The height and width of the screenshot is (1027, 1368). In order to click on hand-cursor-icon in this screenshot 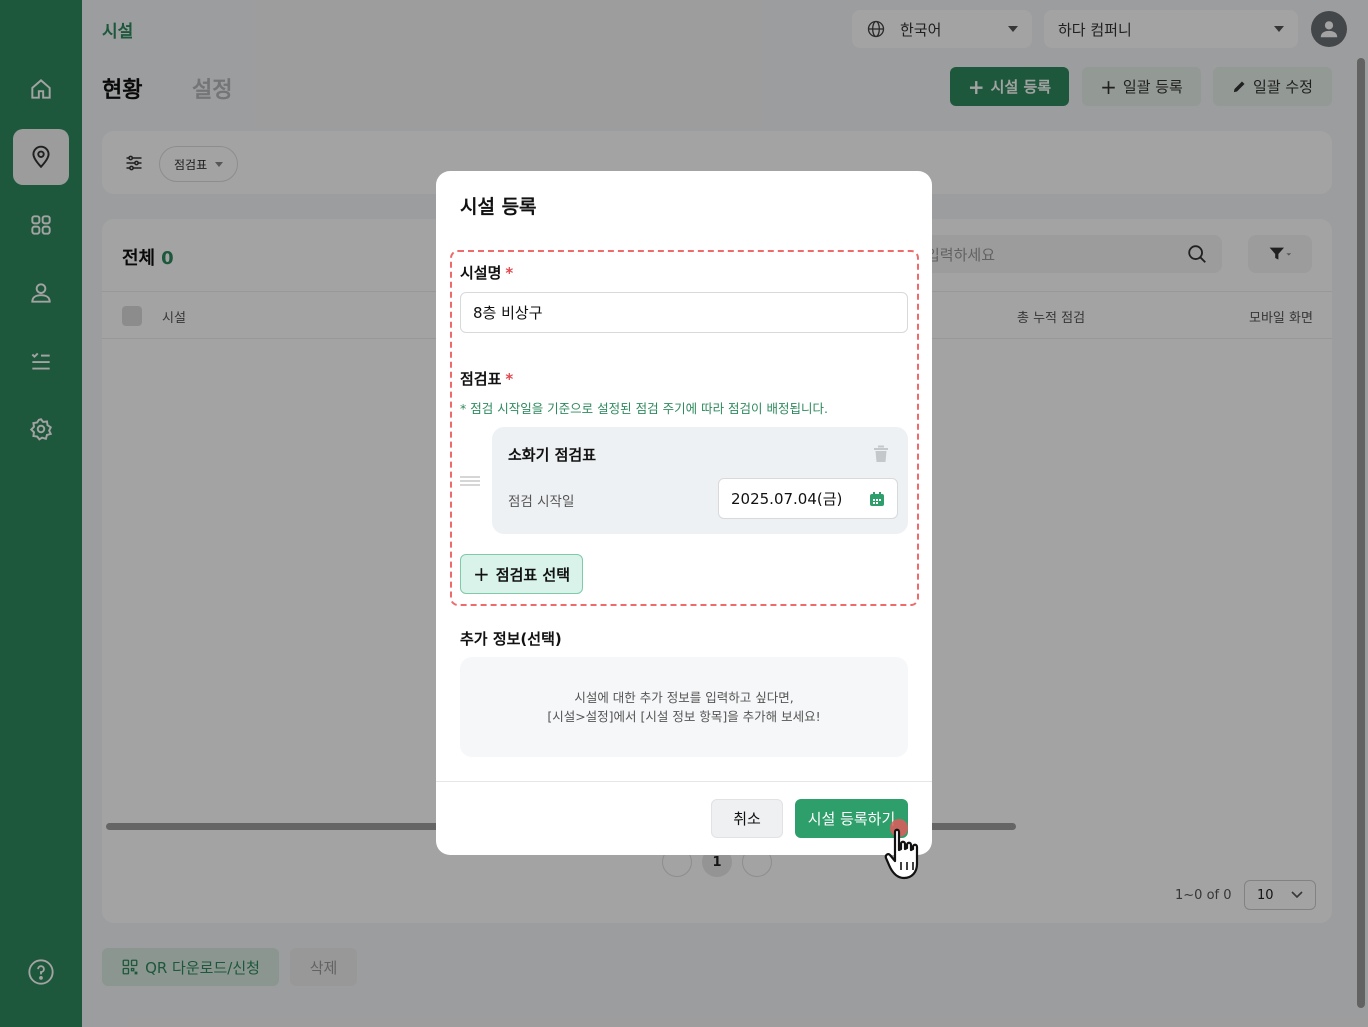, I will do `click(901, 849)`.